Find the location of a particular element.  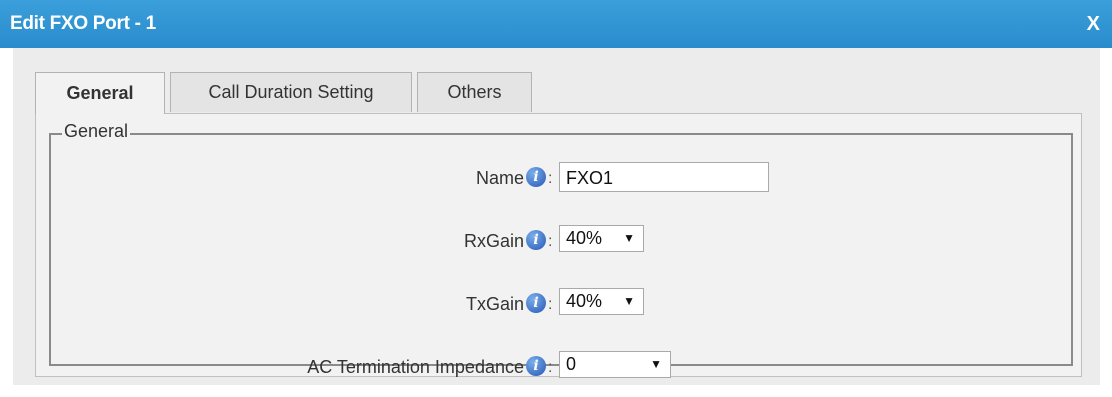

name-label: Name is located at coordinates (499, 178).